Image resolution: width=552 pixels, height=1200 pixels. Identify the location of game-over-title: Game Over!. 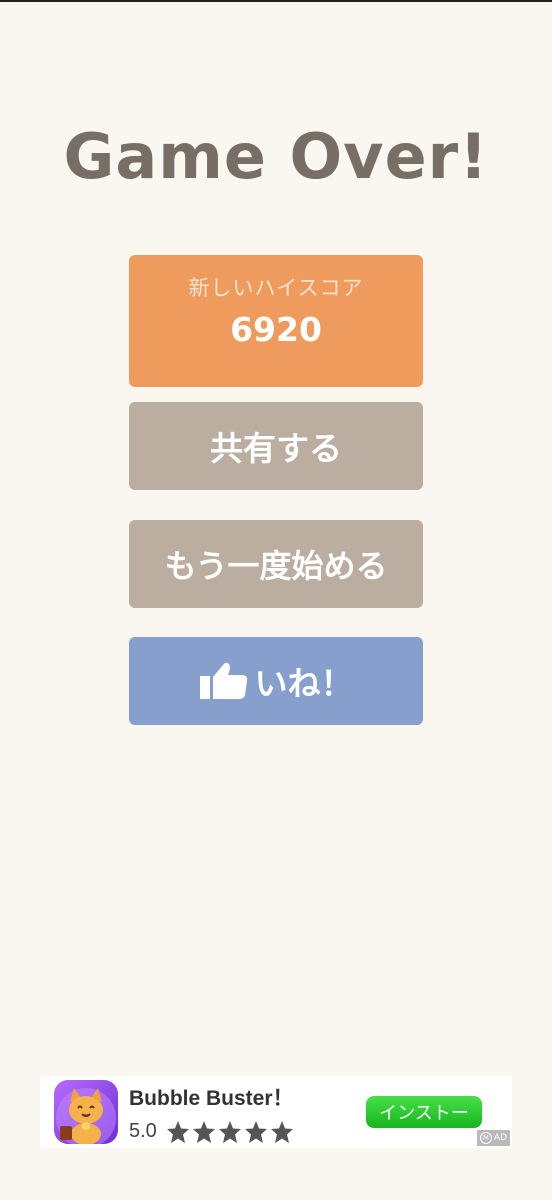
(276, 156).